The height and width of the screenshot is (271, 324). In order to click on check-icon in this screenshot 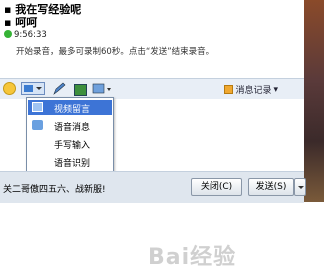, I will do `click(8, 34)`.